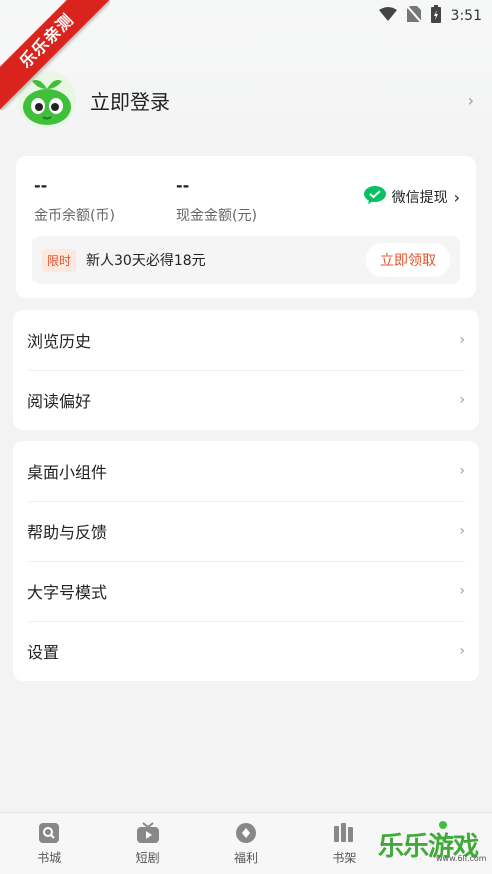 The image size is (492, 874). I want to click on new-user-promo: 限时 新人30天必得18元 立即领取, so click(246, 260).